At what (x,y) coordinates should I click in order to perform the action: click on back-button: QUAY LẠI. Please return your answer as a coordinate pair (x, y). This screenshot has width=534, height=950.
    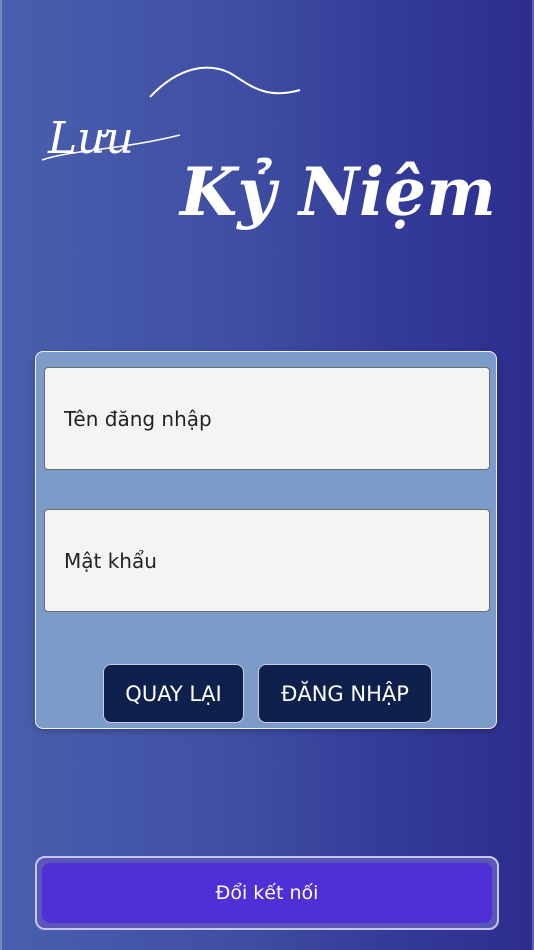
    Looking at the image, I should click on (173, 693).